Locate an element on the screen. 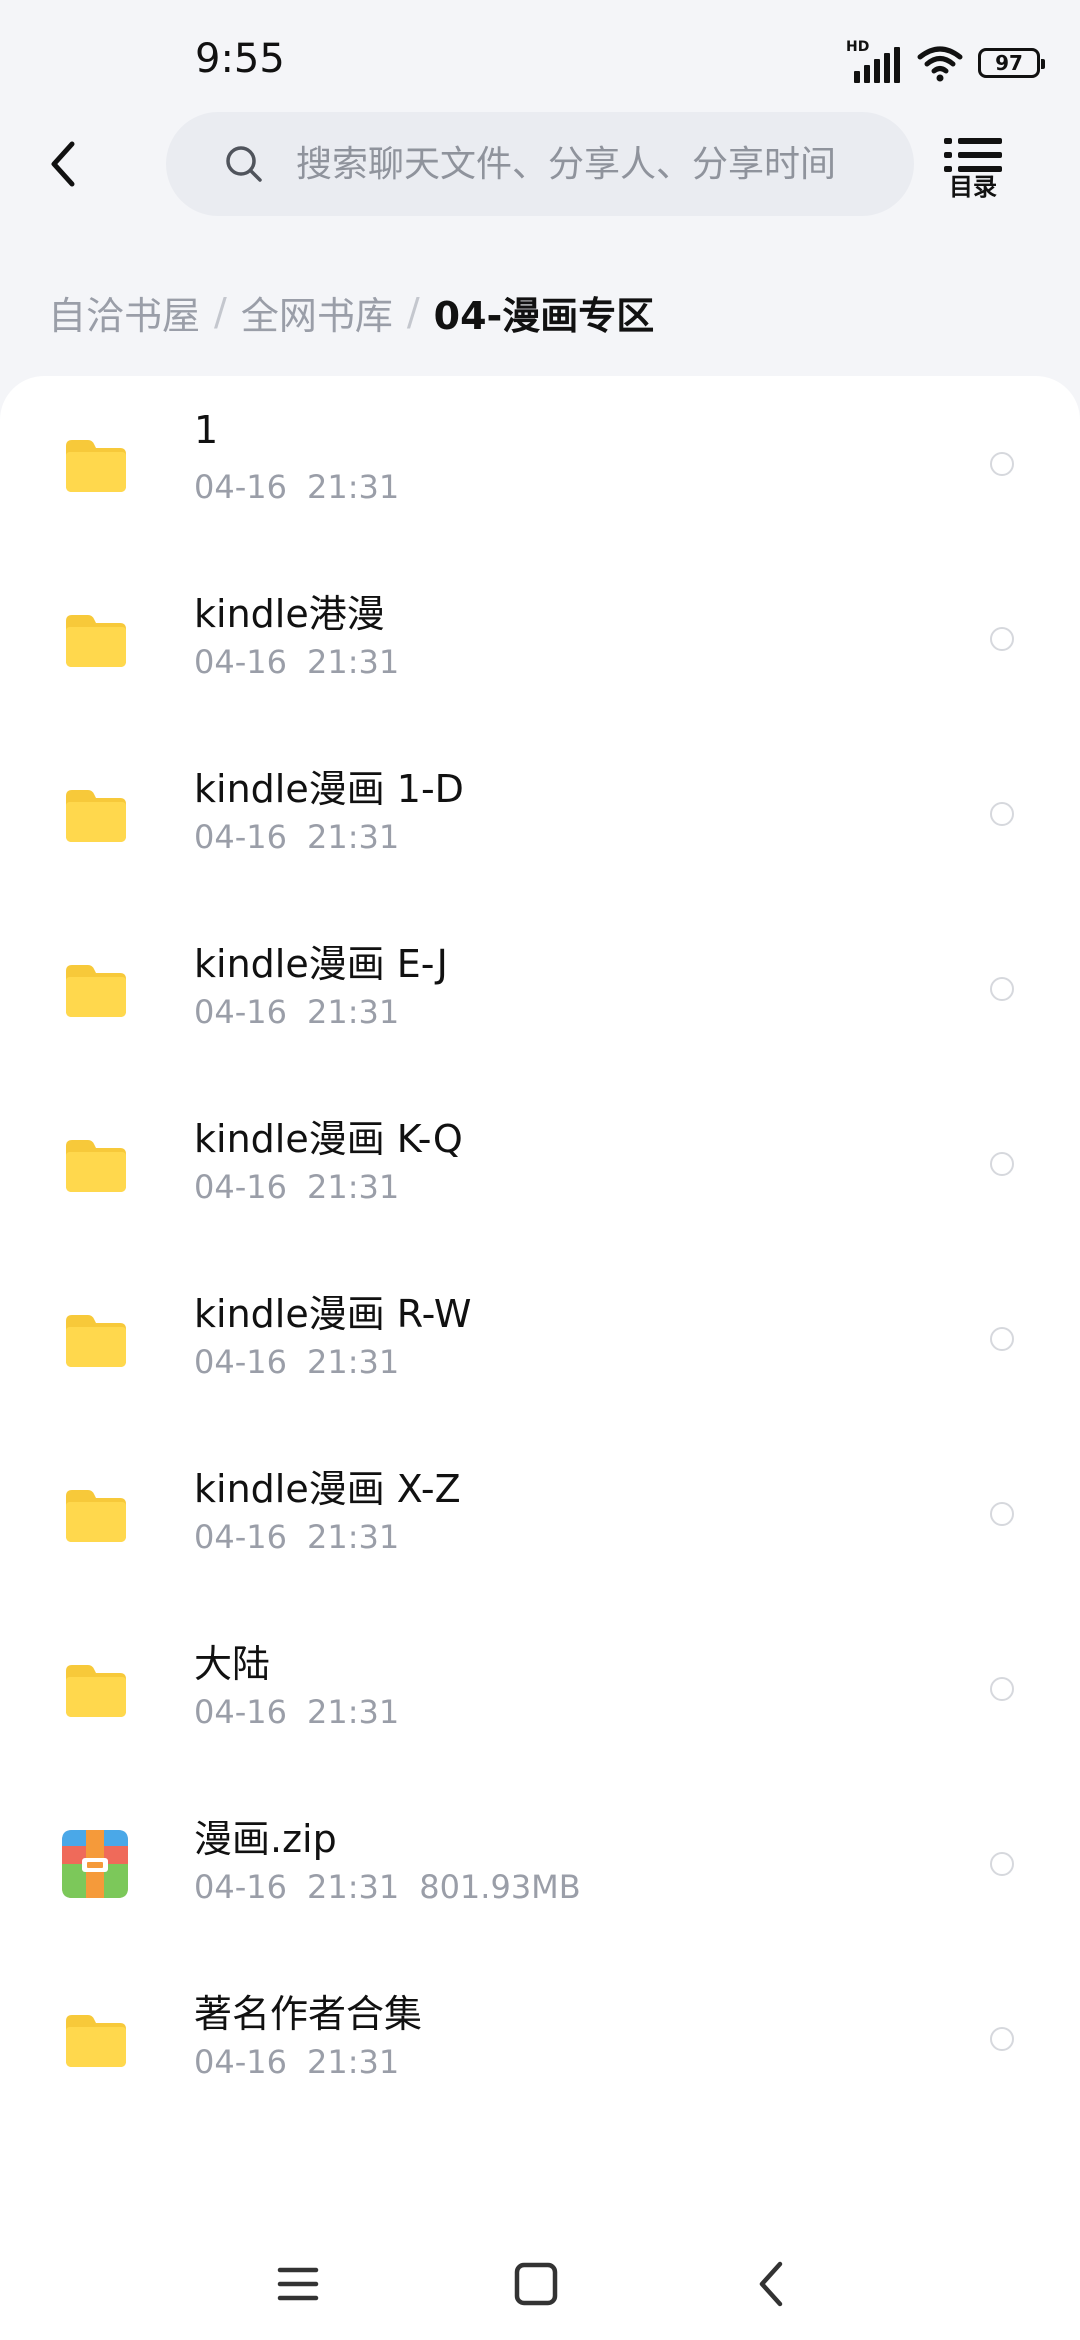  file-name: 漫画.zip is located at coordinates (265, 1839).